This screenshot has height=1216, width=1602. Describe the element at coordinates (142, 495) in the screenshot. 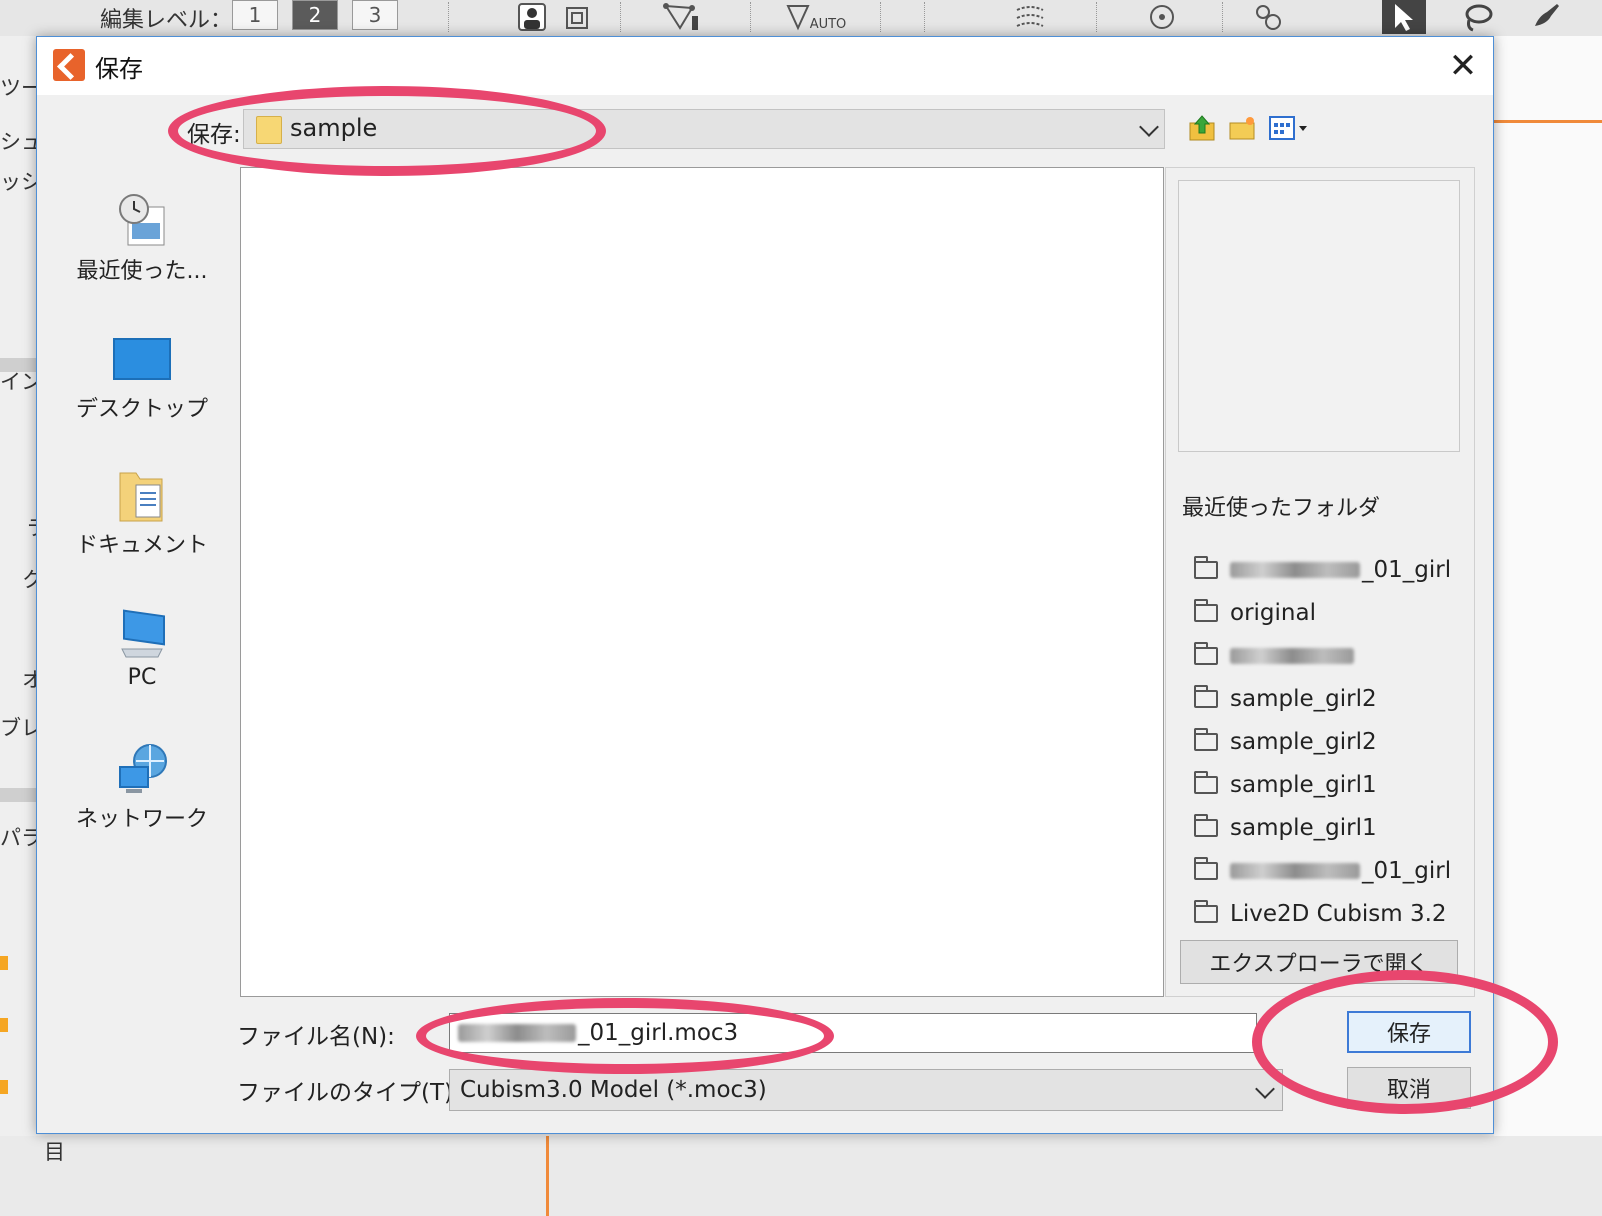

I see `documents-icon` at that location.